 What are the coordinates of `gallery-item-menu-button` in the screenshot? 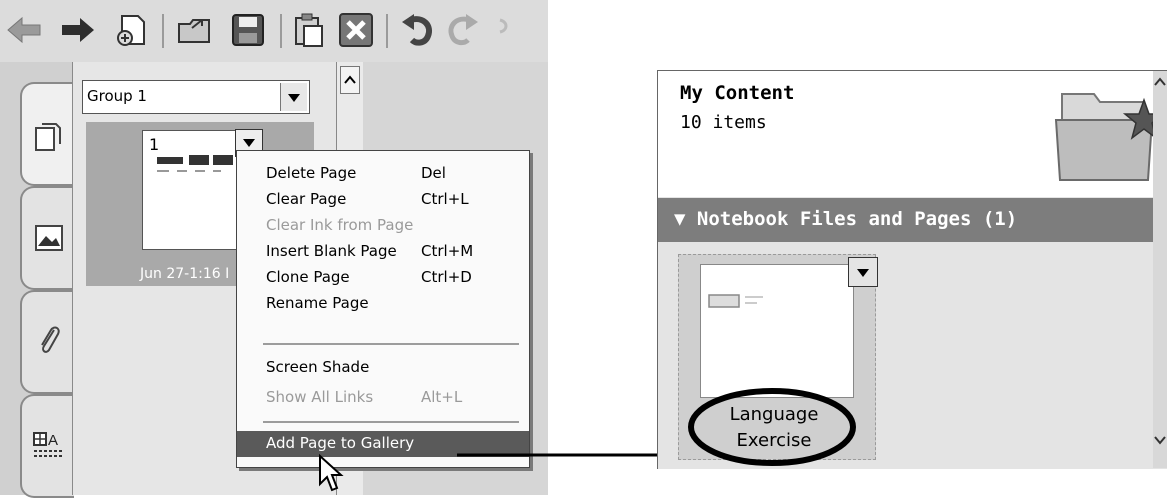 It's located at (863, 272).